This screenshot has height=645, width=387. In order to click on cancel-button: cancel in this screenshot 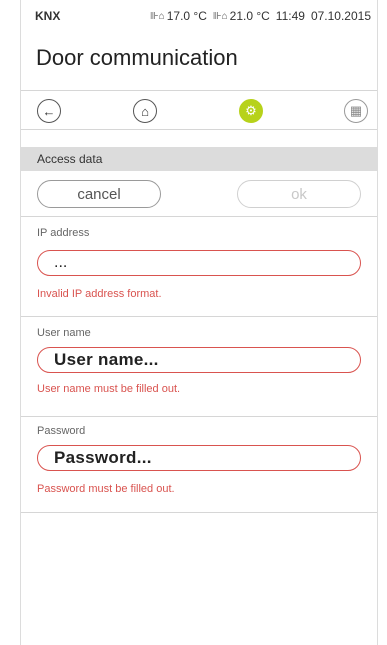, I will do `click(99, 194)`.